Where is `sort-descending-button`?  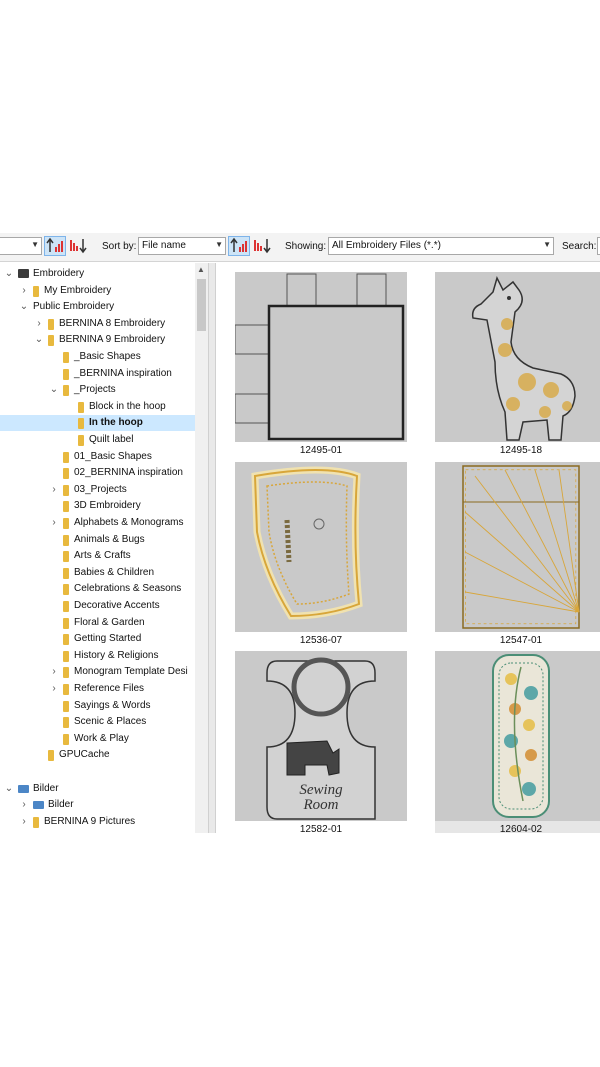 sort-descending-button is located at coordinates (79, 246).